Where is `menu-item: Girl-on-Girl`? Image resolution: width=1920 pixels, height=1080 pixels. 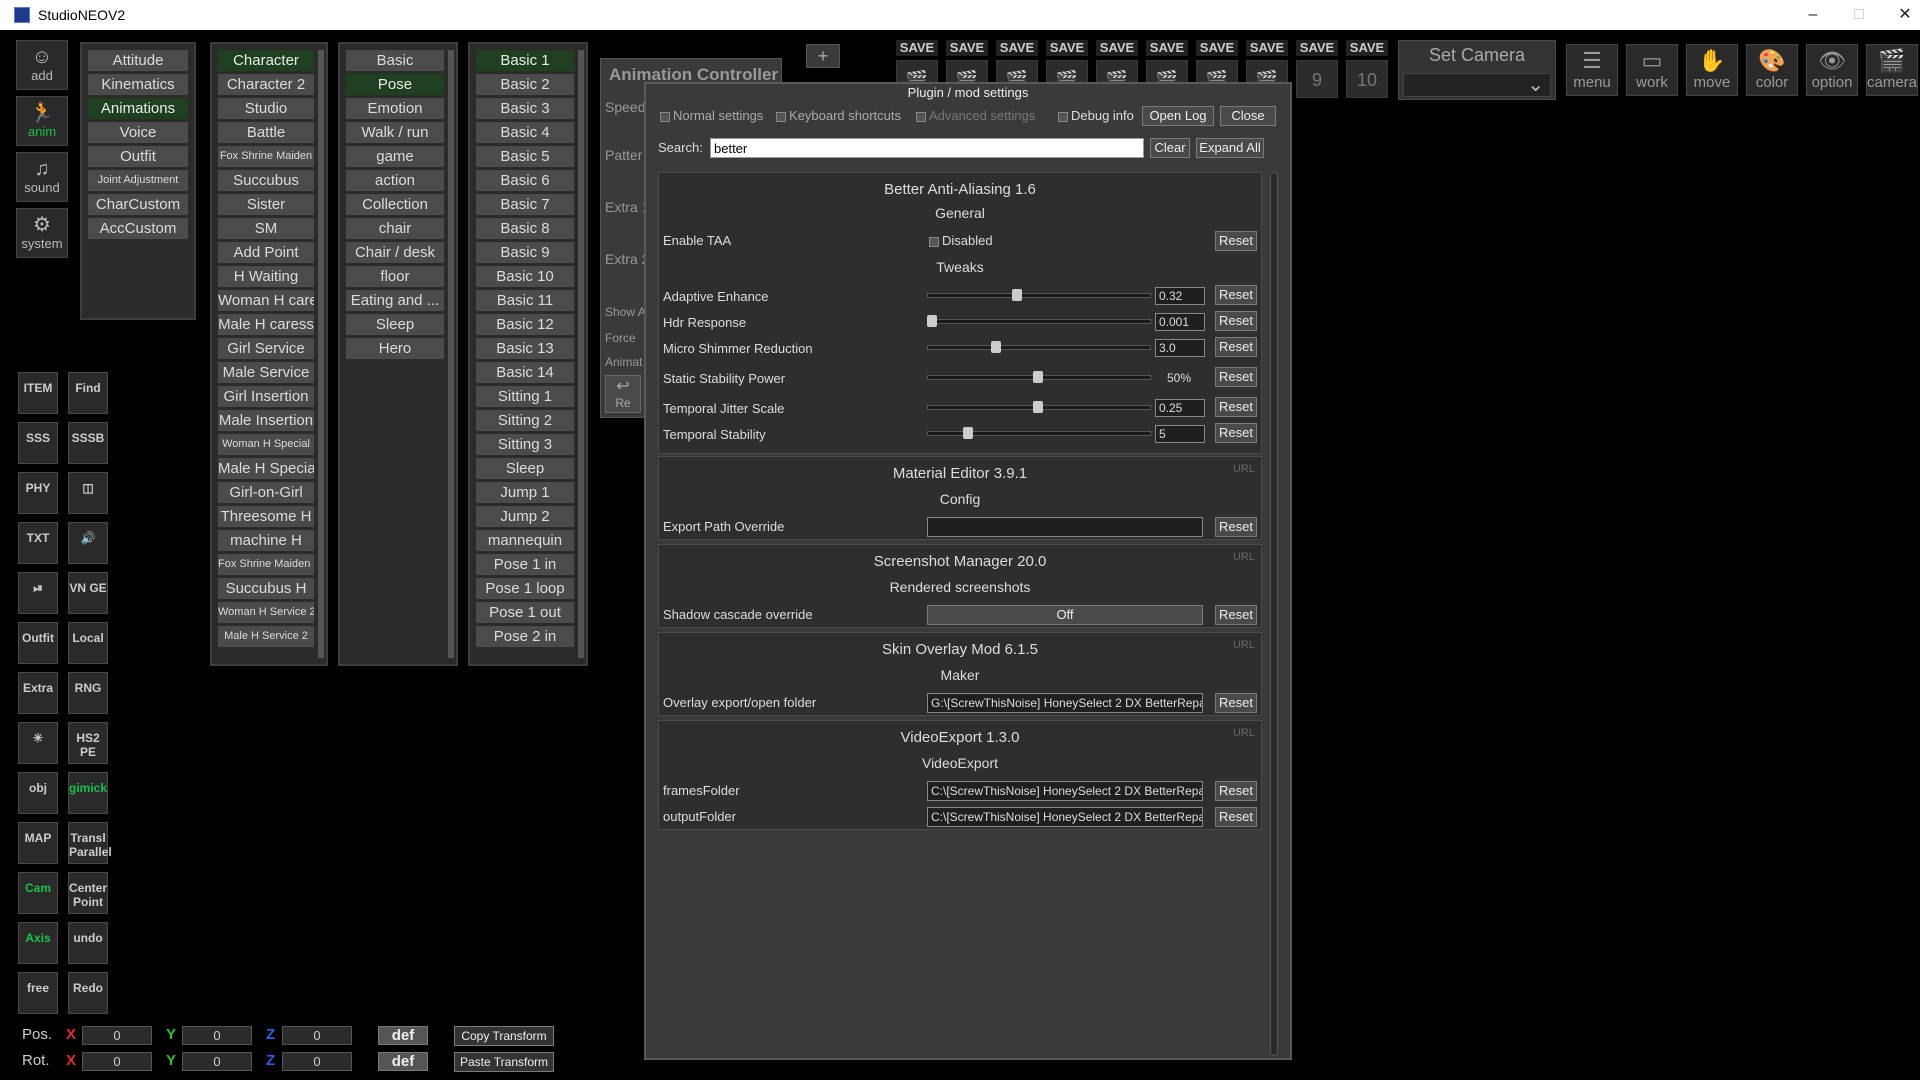 menu-item: Girl-on-Girl is located at coordinates (266, 492).